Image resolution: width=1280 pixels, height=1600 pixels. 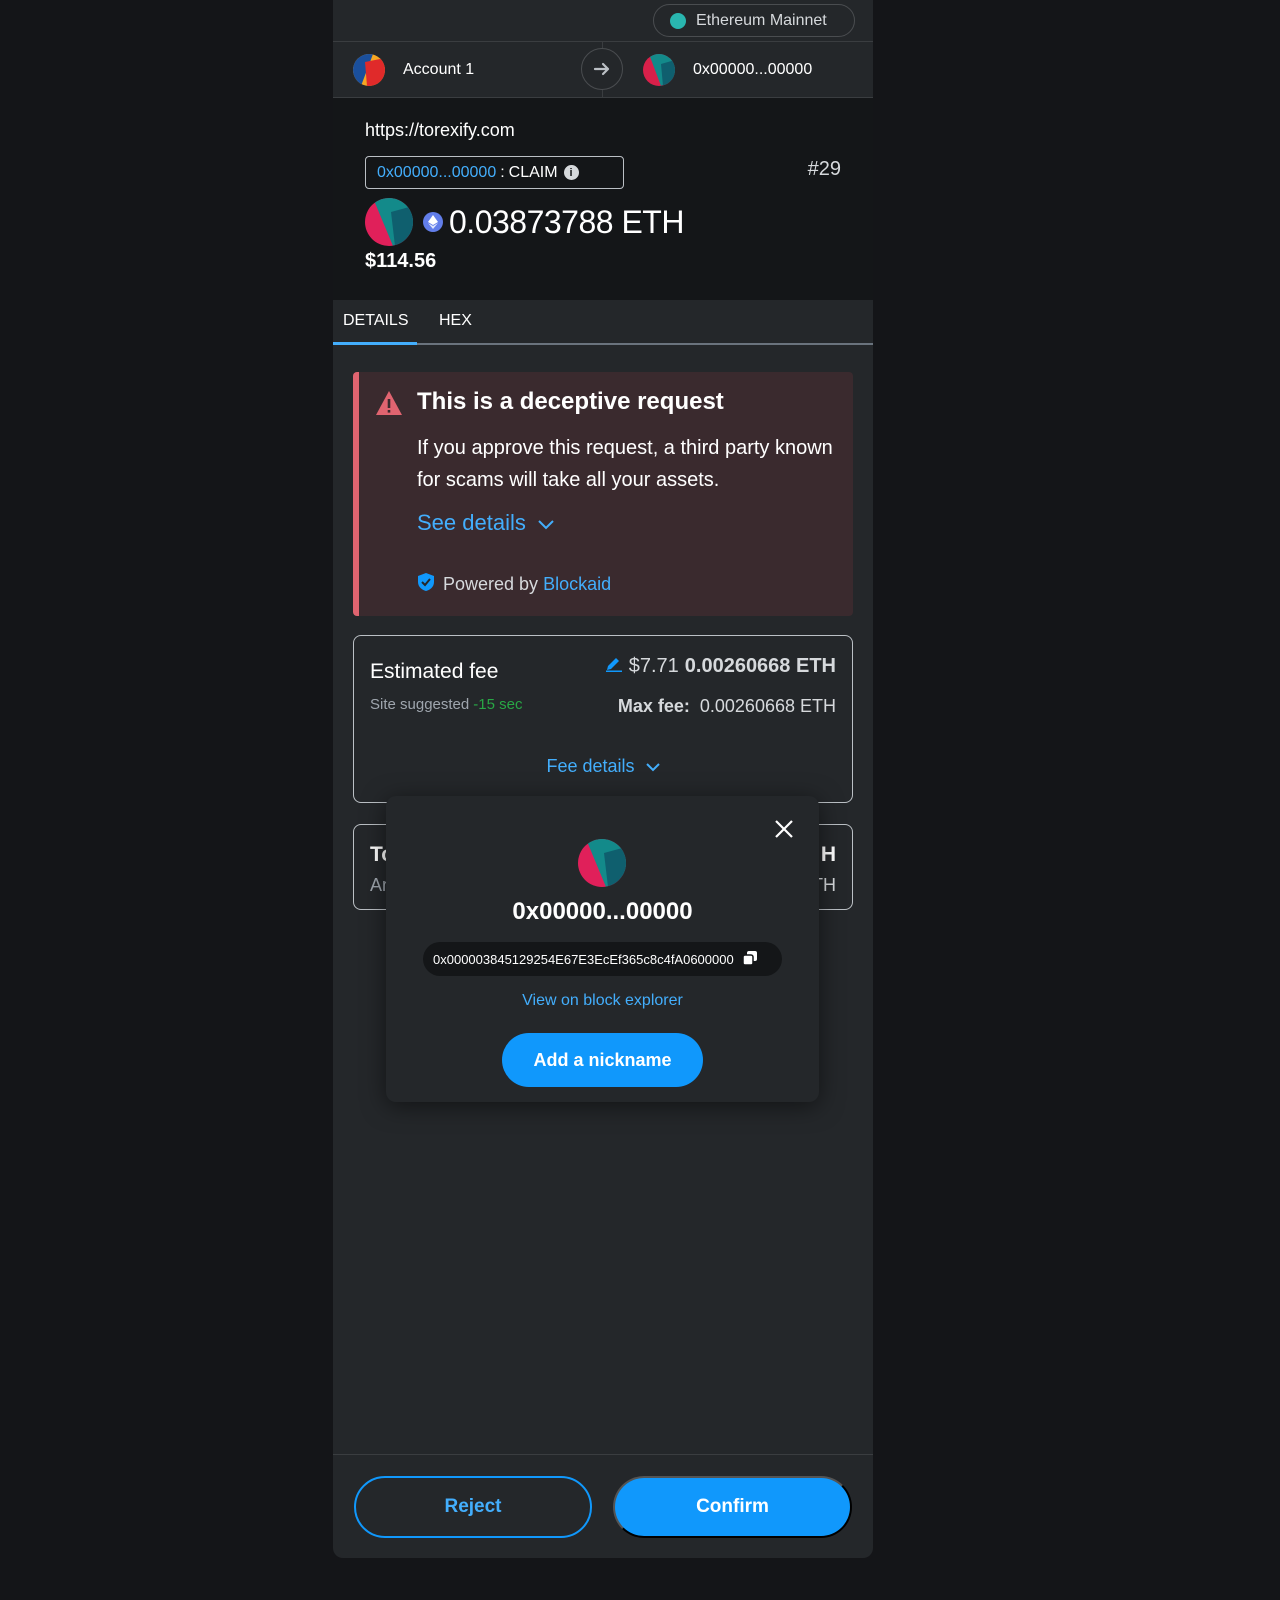 I want to click on tab-hex: HEX, so click(x=455, y=321).